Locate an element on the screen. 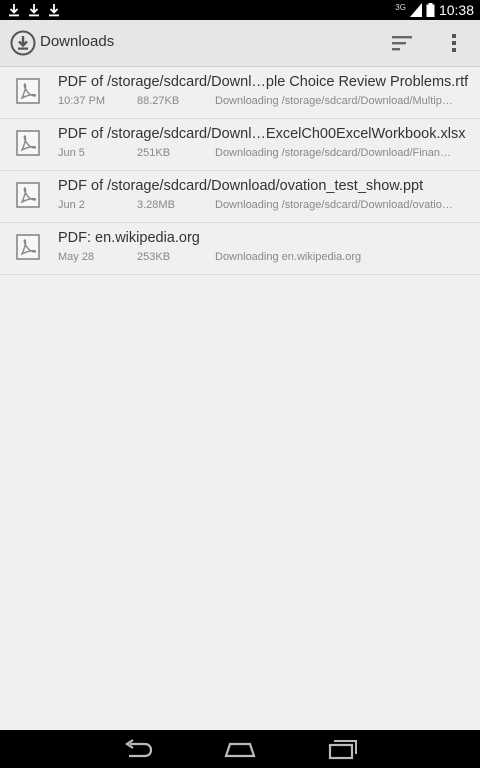  download-time: Jun 5 is located at coordinates (71, 153).